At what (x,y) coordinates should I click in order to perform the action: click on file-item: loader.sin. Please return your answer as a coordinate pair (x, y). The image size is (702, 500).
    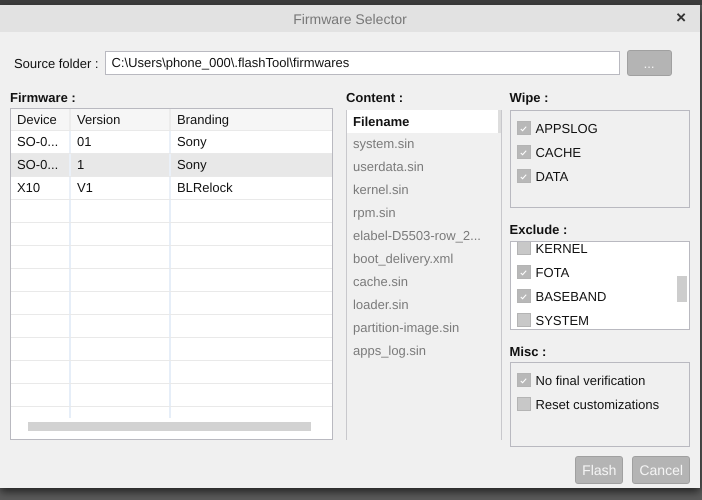
    Looking at the image, I should click on (381, 305).